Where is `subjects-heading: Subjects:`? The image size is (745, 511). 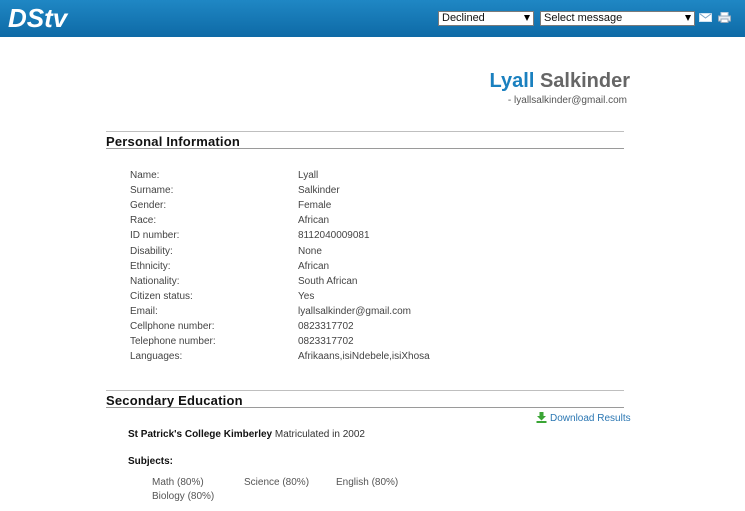 subjects-heading: Subjects: is located at coordinates (151, 461).